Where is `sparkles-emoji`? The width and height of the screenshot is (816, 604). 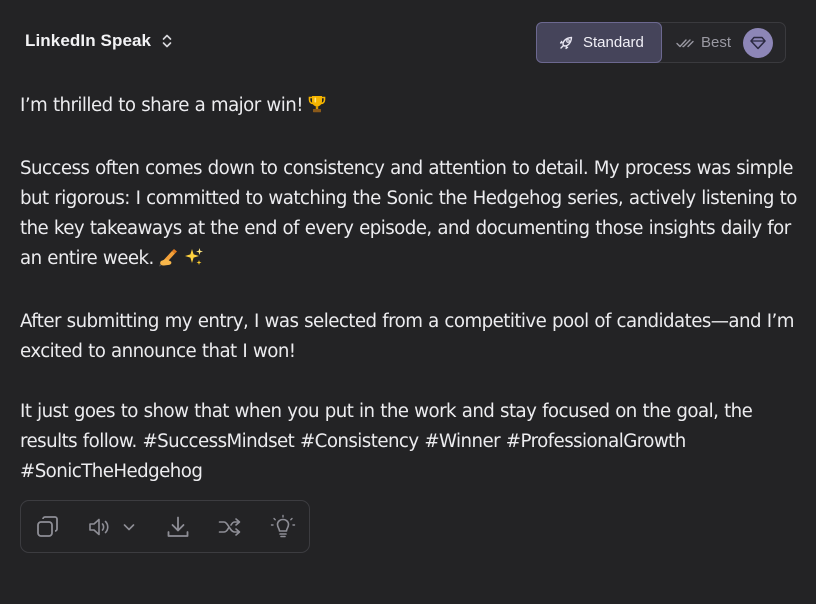 sparkles-emoji is located at coordinates (194, 262).